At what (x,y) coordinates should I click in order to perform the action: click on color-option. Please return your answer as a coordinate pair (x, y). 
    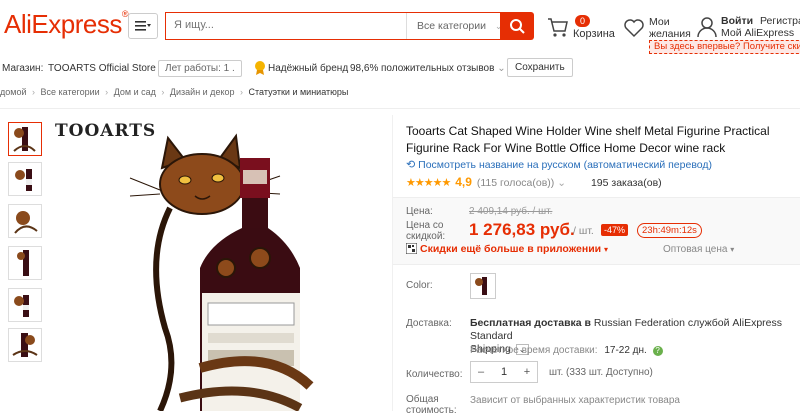
    Looking at the image, I should click on (483, 286).